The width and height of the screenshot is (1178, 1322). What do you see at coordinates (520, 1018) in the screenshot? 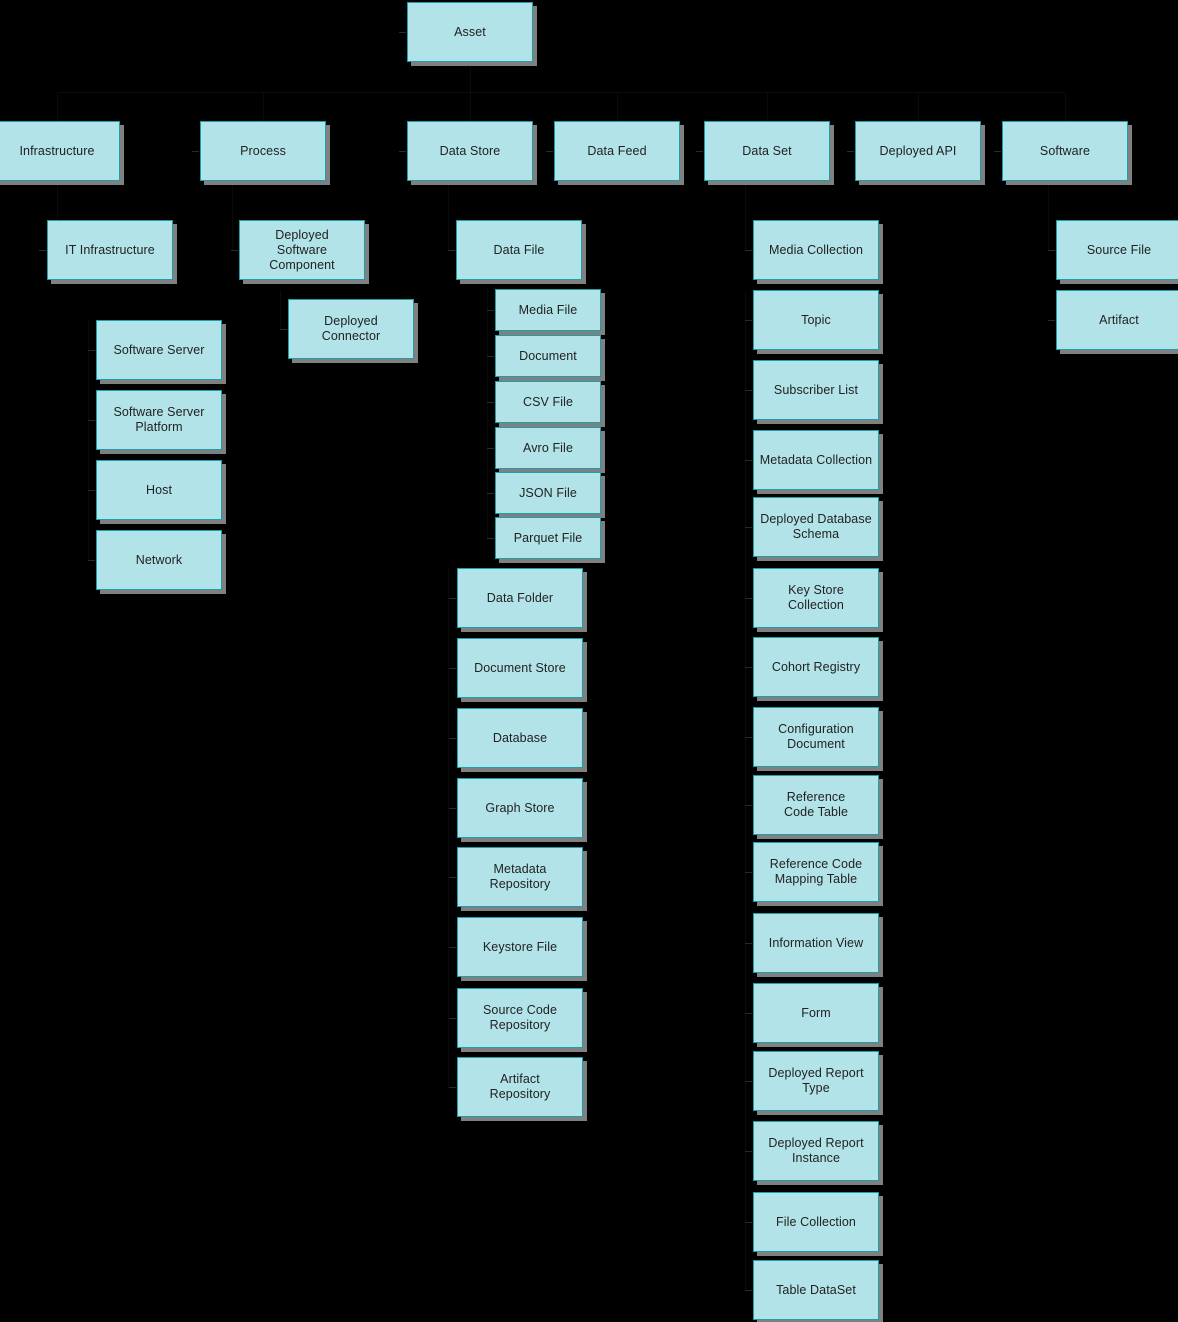
I see `class-node-source-code-repository: Source Code Repository` at bounding box center [520, 1018].